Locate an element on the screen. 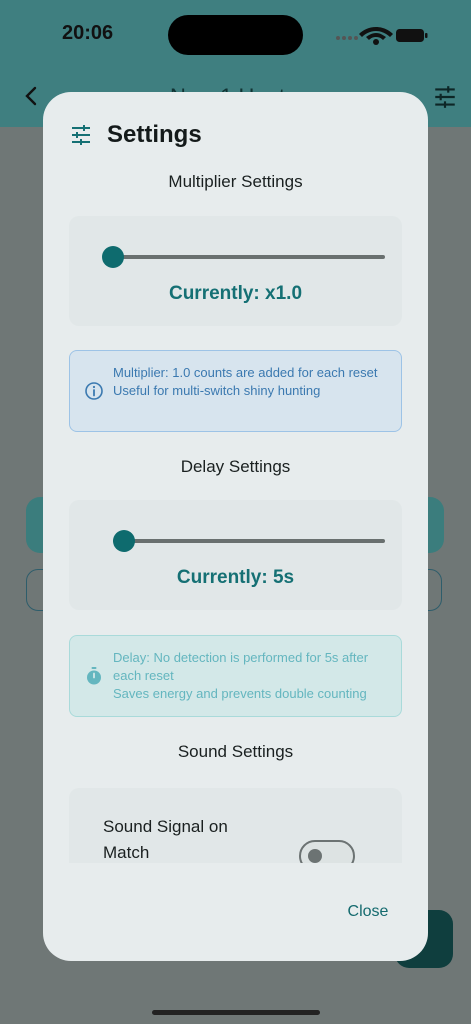 The width and height of the screenshot is (471, 1024). timer-icon is located at coordinates (94, 676).